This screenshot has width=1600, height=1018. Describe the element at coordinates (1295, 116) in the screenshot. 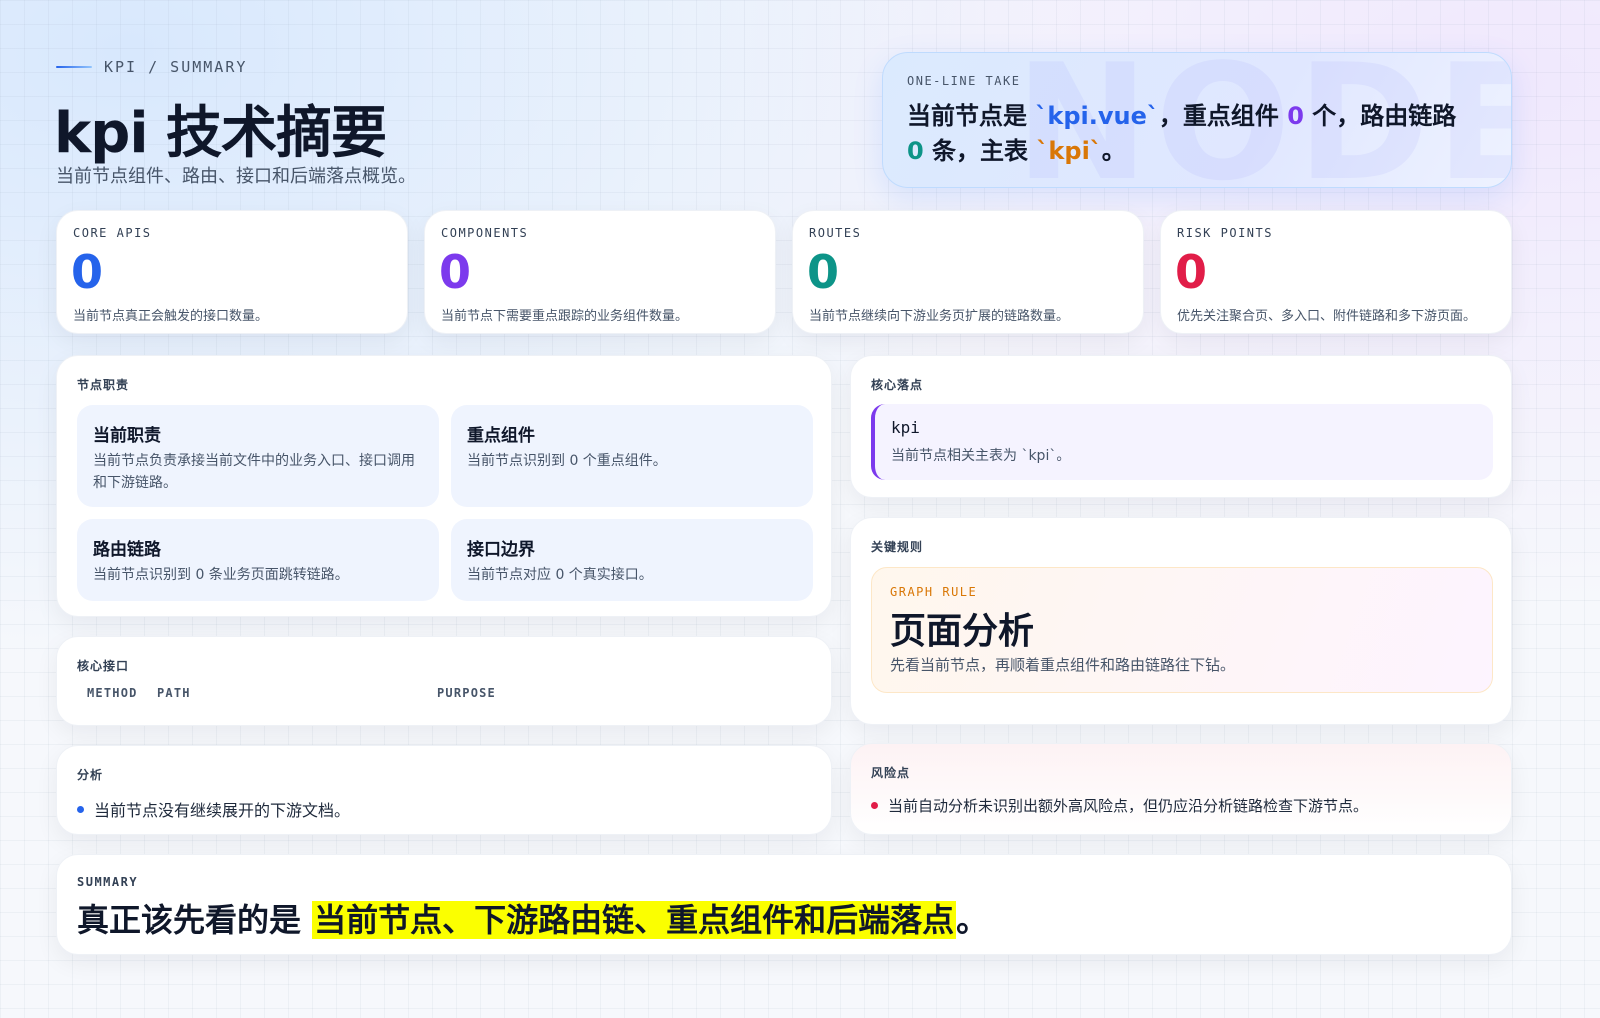

I see `take-components-count: 0` at that location.